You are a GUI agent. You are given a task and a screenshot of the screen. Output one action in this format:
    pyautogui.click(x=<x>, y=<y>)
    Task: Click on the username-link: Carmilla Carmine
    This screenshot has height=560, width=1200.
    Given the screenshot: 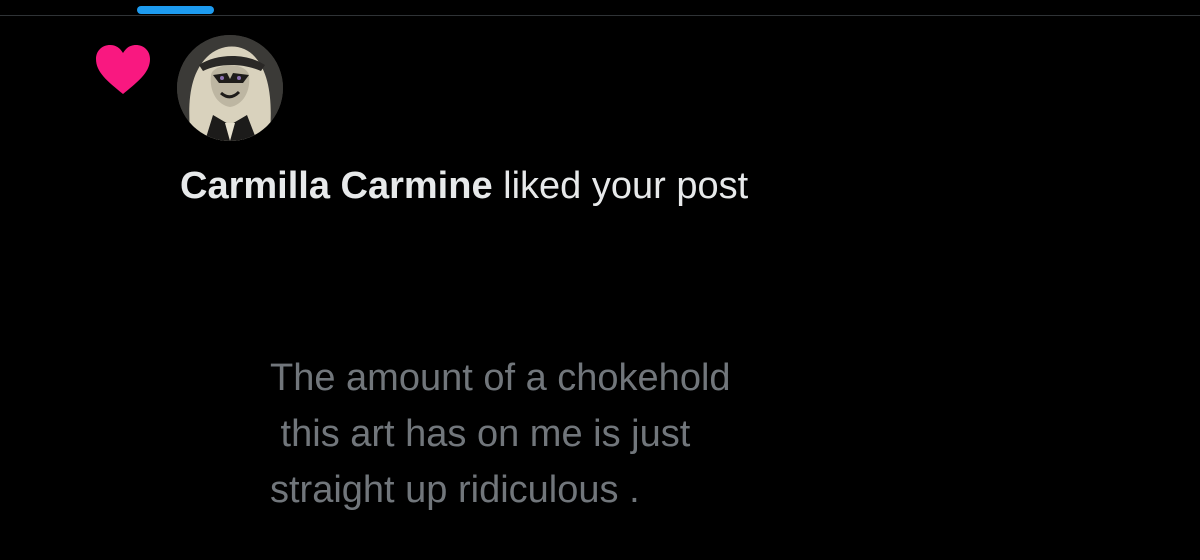 What is the action you would take?
    pyautogui.click(x=336, y=186)
    